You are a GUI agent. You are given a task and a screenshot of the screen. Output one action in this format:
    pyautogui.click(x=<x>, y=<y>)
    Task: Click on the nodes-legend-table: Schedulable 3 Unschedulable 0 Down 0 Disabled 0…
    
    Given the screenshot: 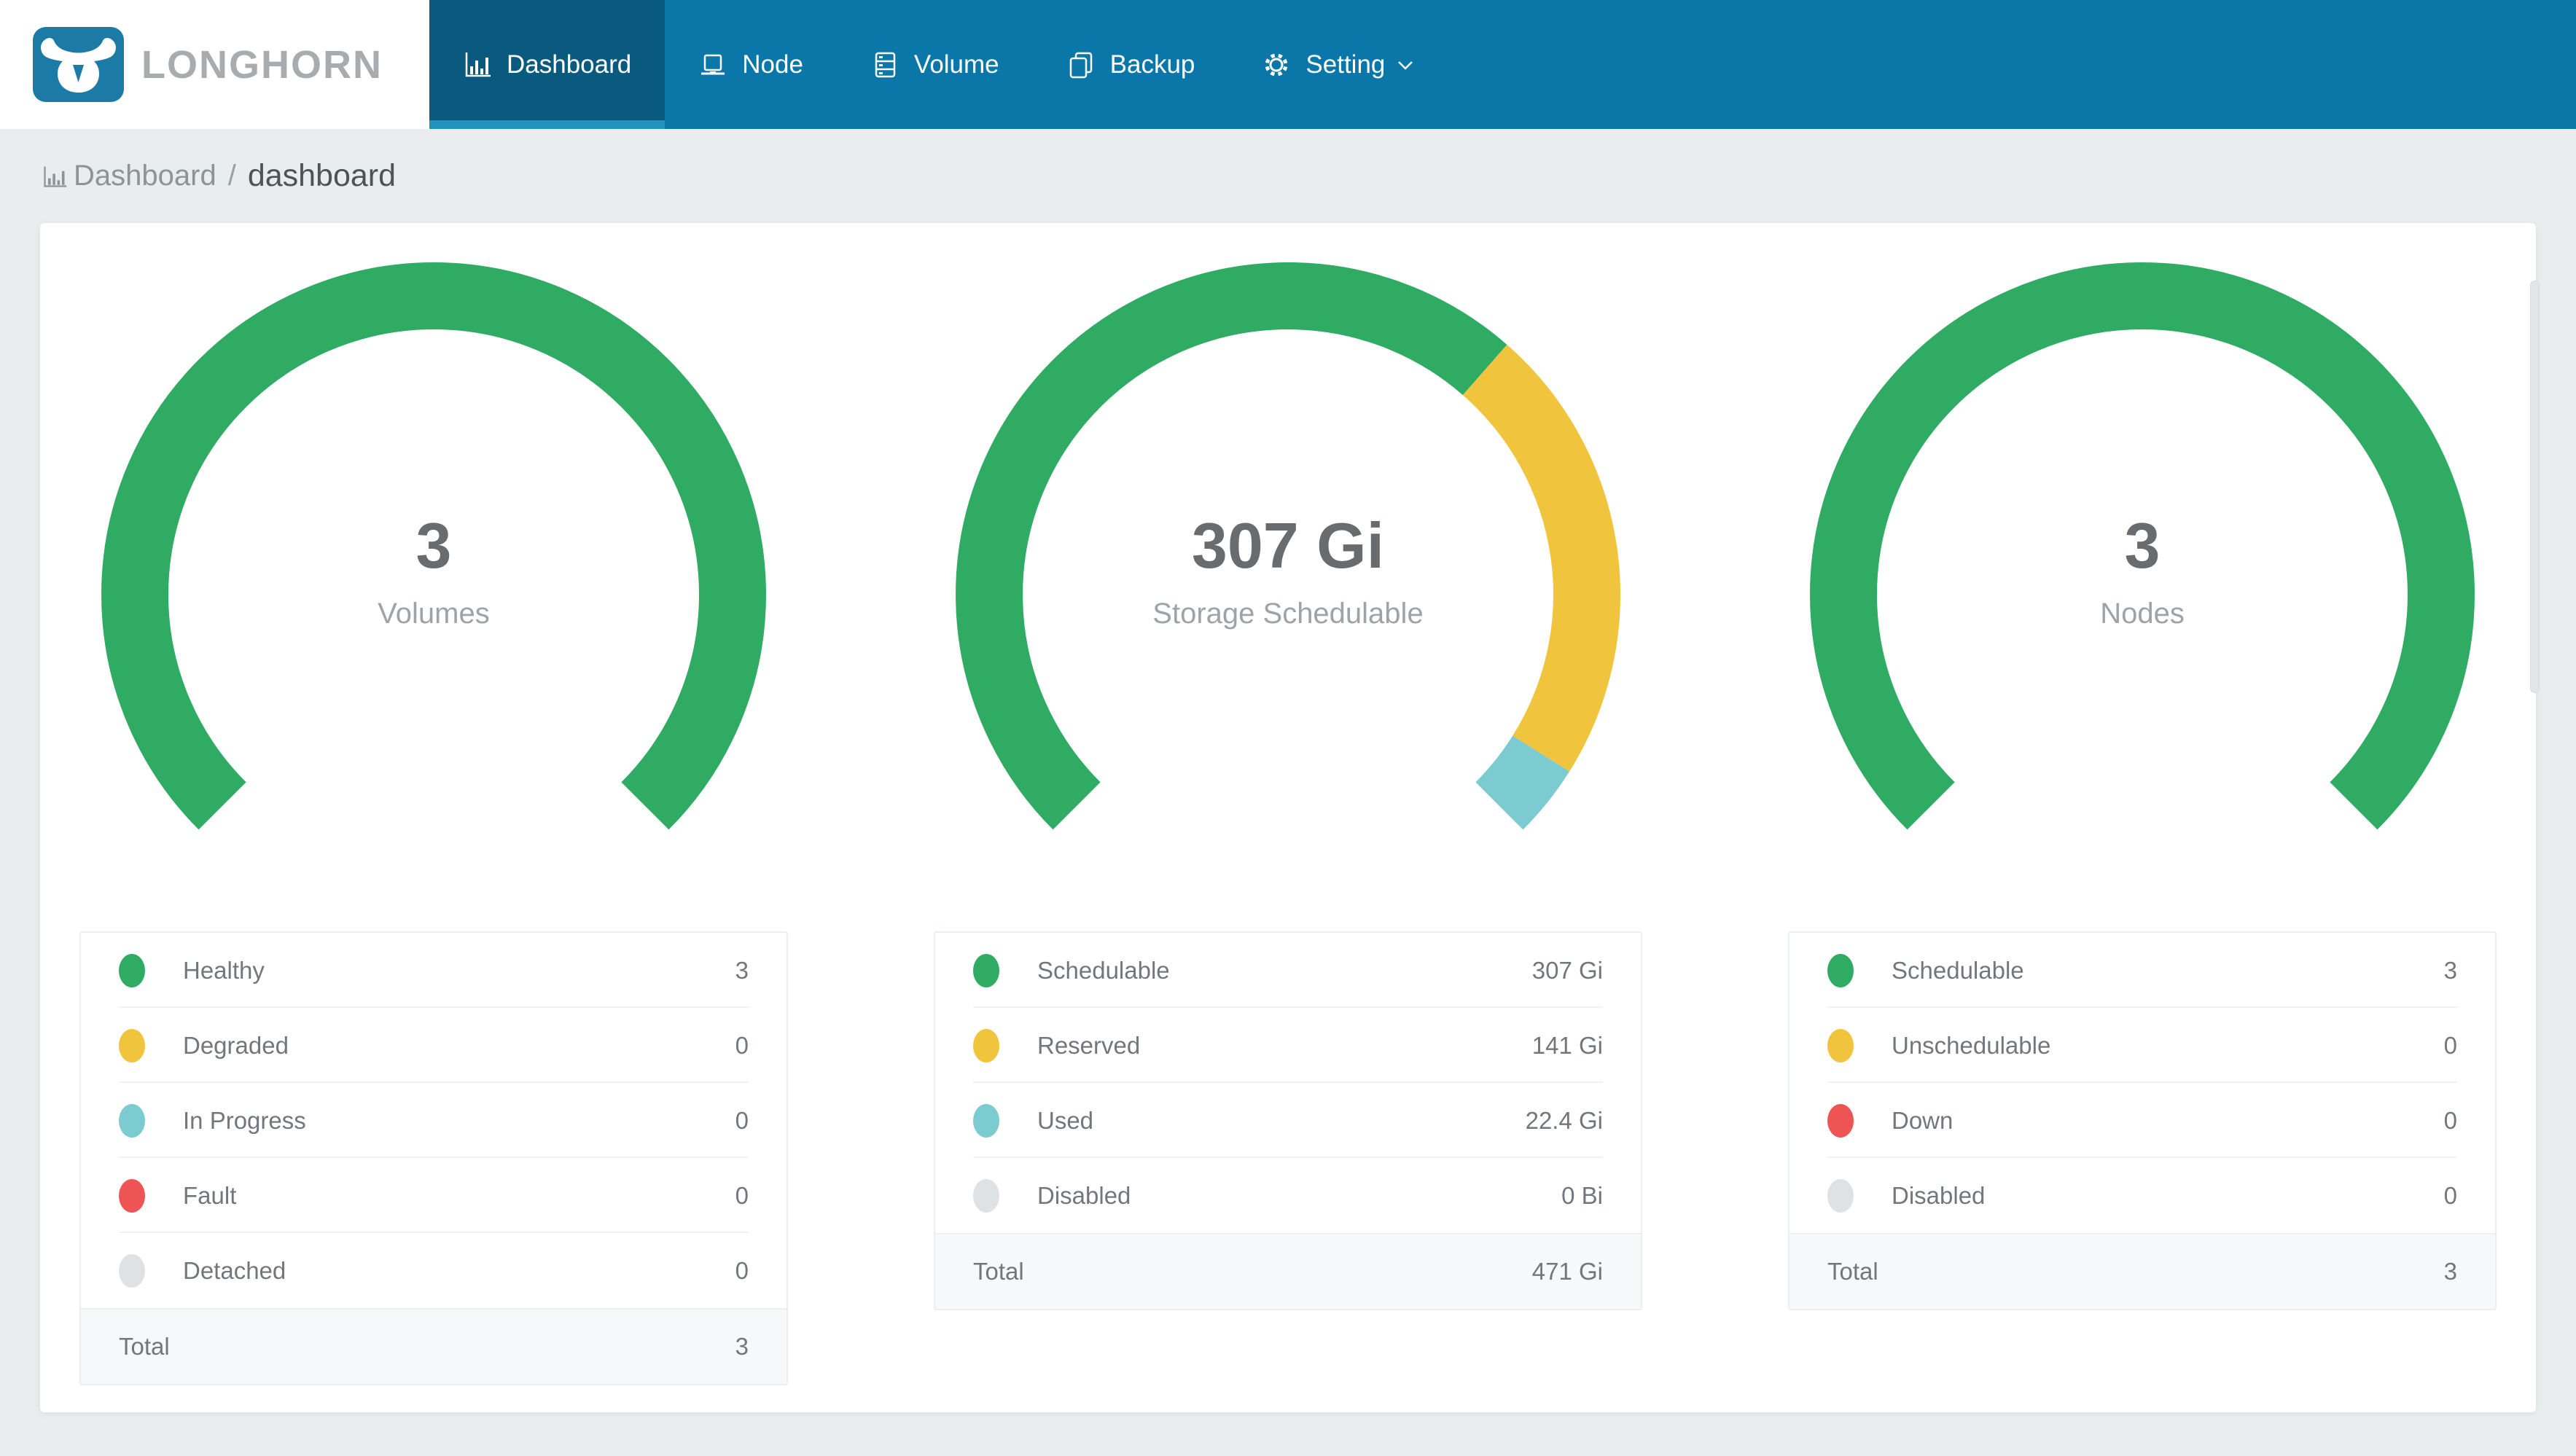 What is the action you would take?
    pyautogui.click(x=2142, y=1120)
    